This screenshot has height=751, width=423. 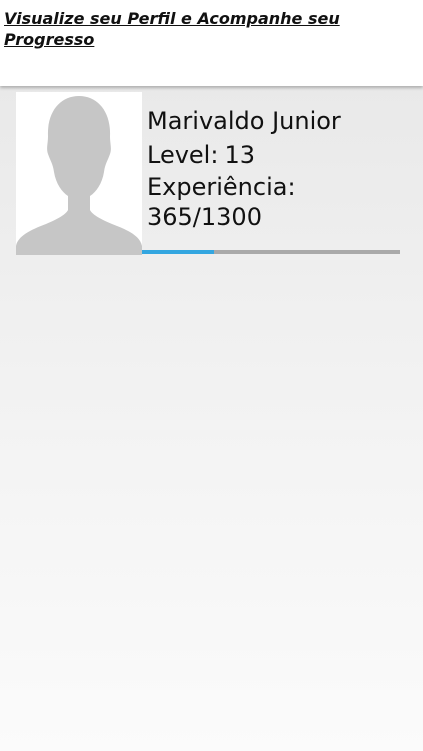 I want to click on experience-progress-bar, so click(x=271, y=252).